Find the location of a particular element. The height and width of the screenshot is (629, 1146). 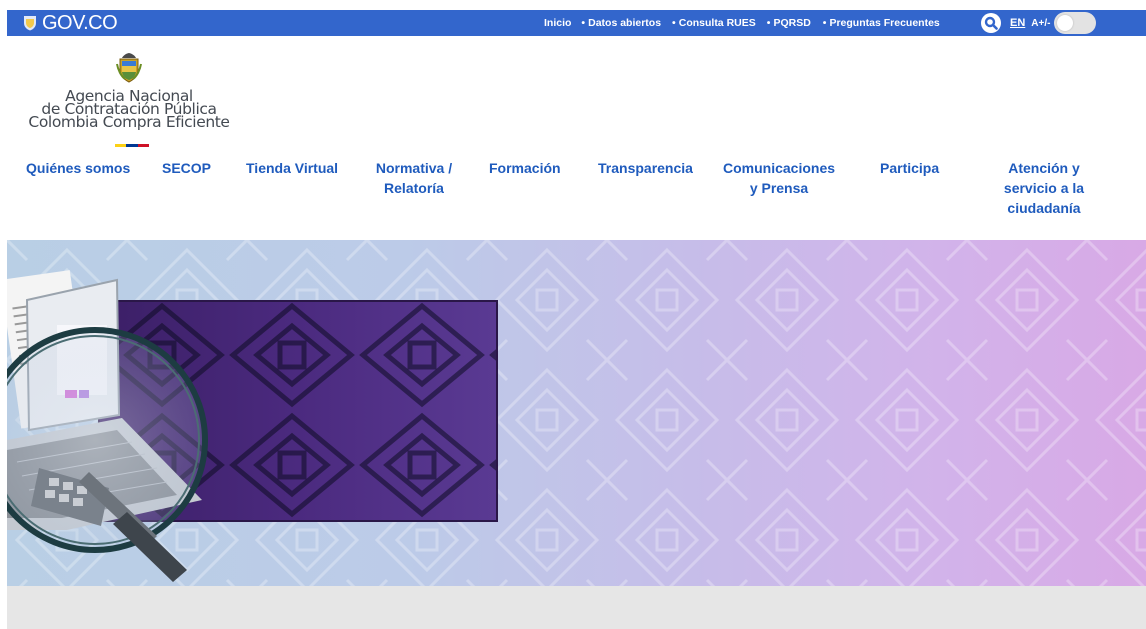

top-link-label: PQRSD is located at coordinates (792, 23).